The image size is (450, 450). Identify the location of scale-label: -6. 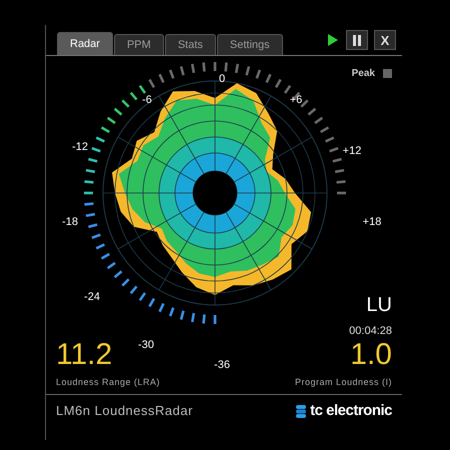
(147, 100).